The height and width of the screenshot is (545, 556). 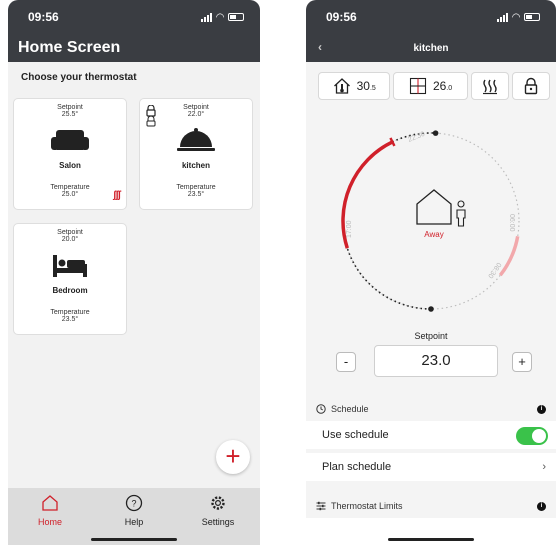 I want to click on lock-chip, so click(x=530, y=86).